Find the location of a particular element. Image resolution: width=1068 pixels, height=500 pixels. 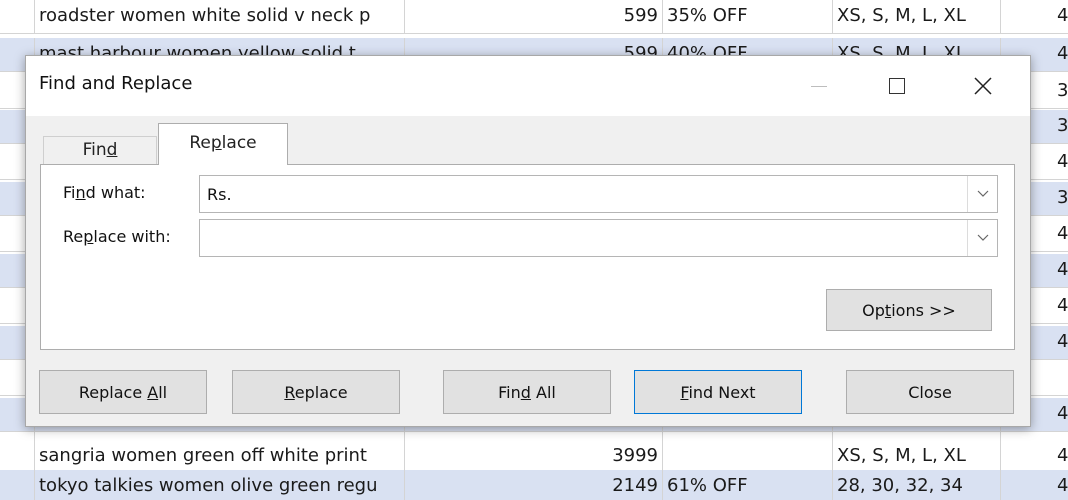

replace-with-label: Replace with: is located at coordinates (117, 236).